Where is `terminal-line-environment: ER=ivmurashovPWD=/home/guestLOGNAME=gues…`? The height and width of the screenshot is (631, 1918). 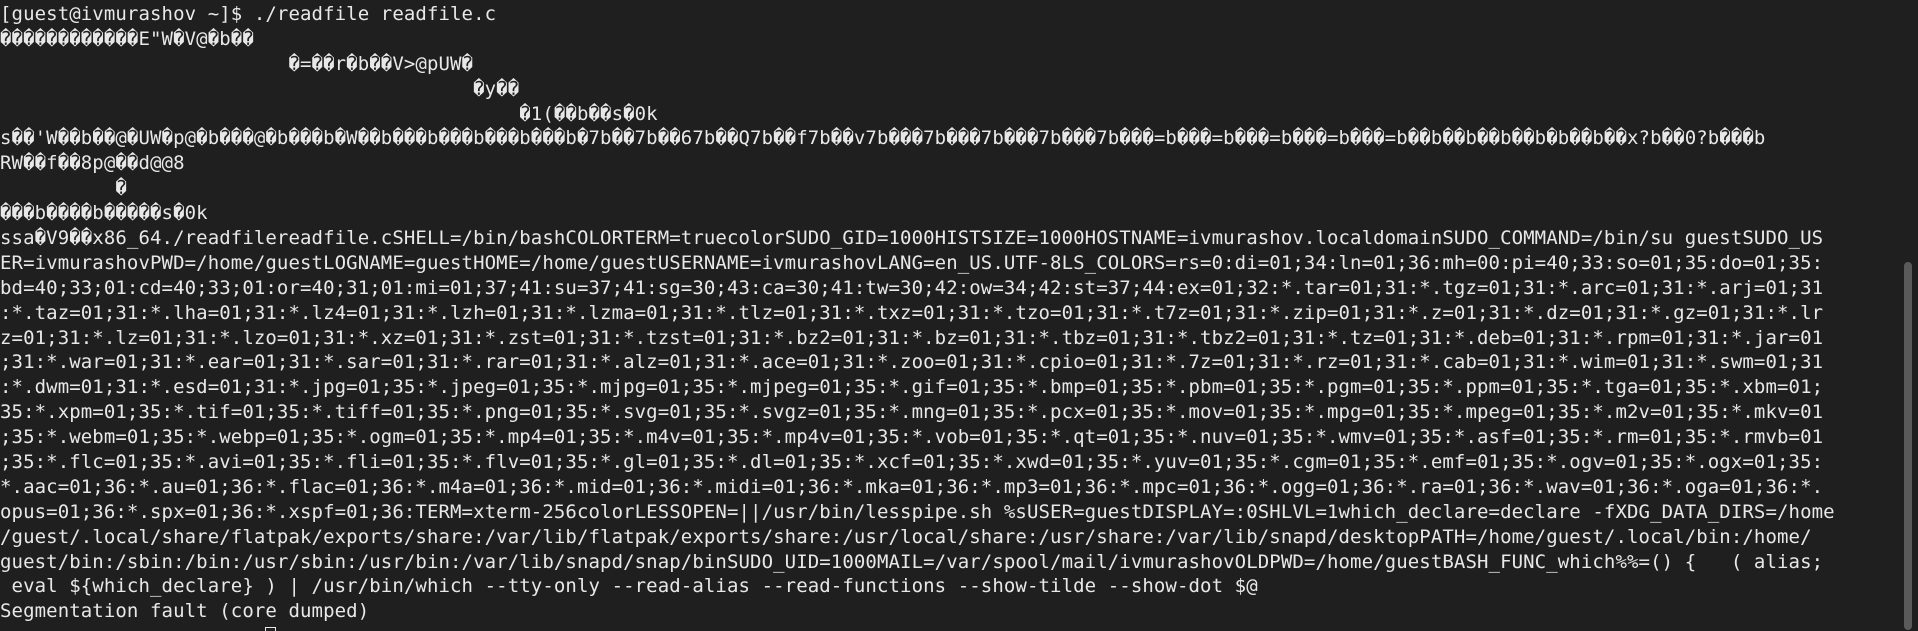 terminal-line-environment: ER=ivmurashovPWD=/home/guestLOGNAME=gues… is located at coordinates (912, 262).